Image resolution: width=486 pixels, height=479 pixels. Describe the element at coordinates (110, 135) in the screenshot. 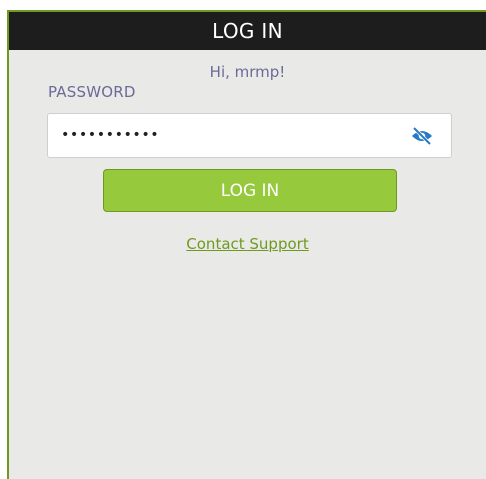

I see `password-value: •••••••••••` at that location.